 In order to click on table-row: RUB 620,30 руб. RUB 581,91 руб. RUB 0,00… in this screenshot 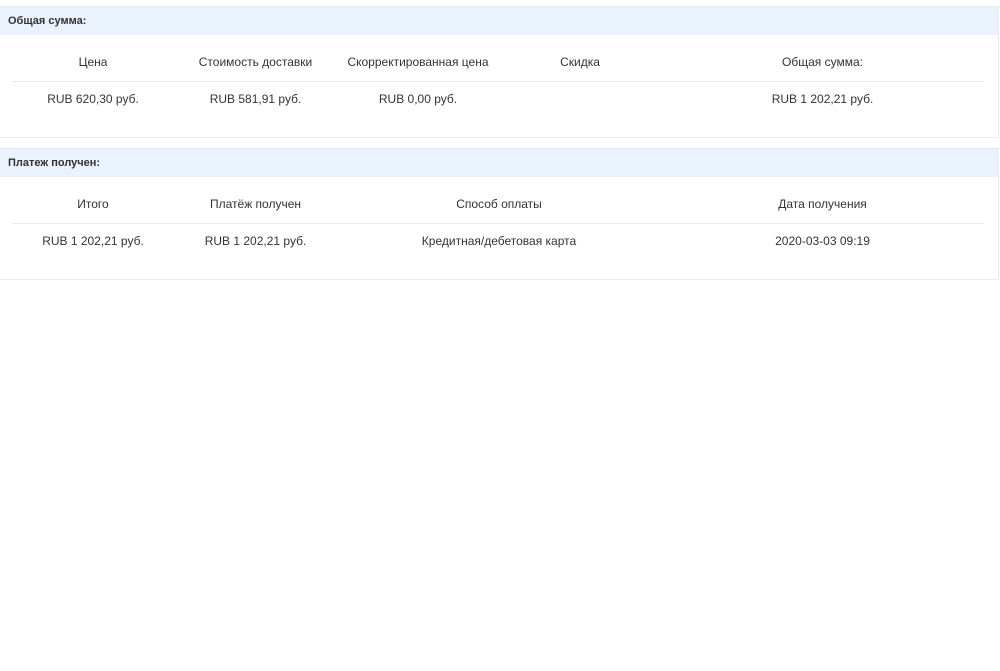, I will do `click(498, 99)`.